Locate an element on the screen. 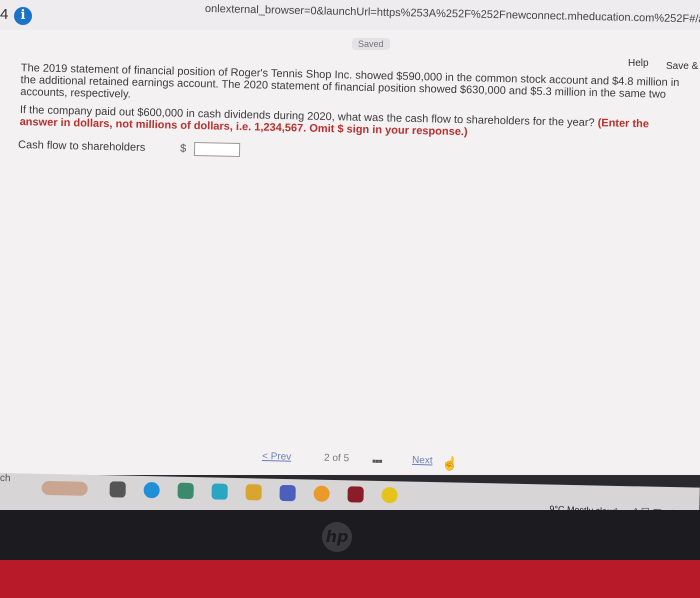 This screenshot has width=700, height=598. task-view-icon is located at coordinates (117, 489).